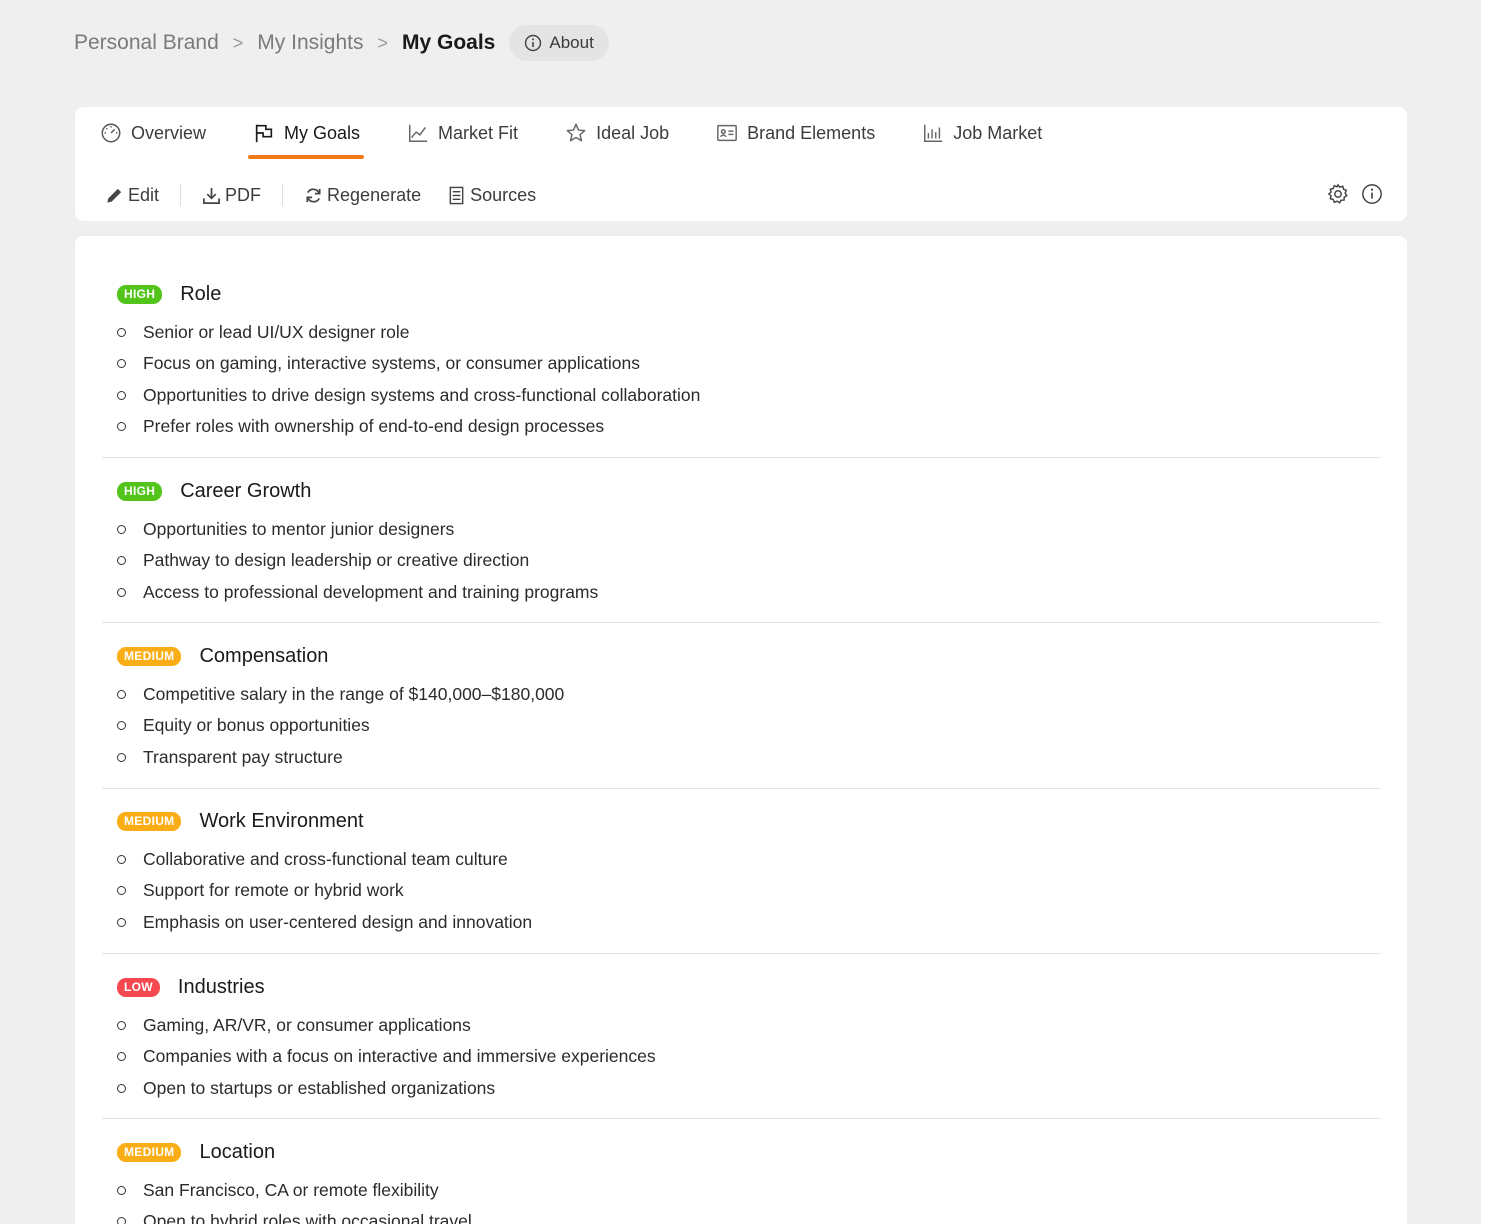 The height and width of the screenshot is (1224, 1500). I want to click on list-item: Opportunities to mentor junior designers, so click(749, 529).